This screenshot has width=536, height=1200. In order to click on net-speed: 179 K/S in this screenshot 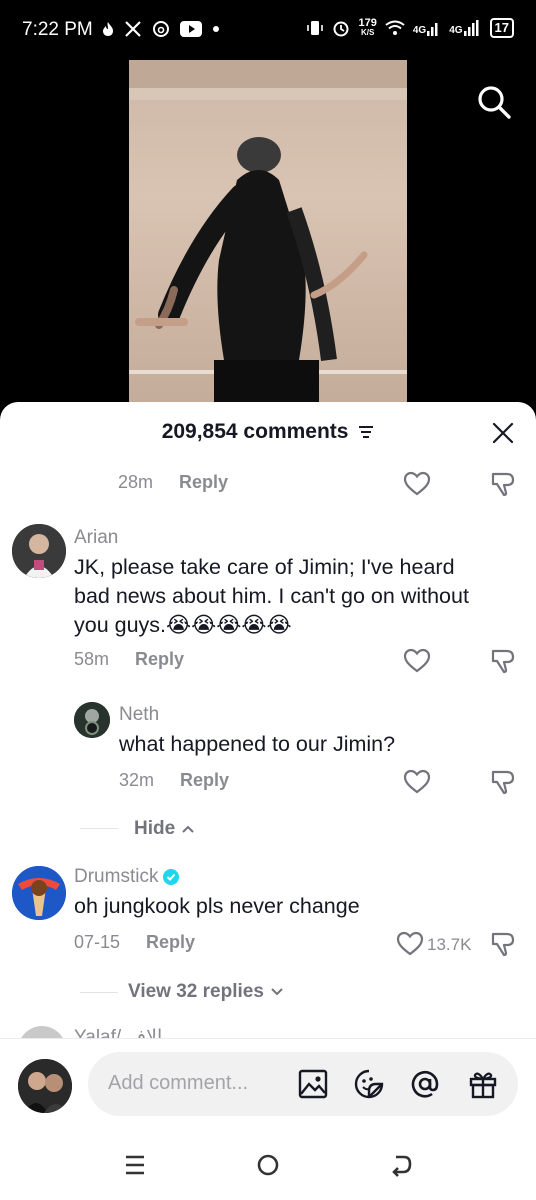, I will do `click(367, 27)`.